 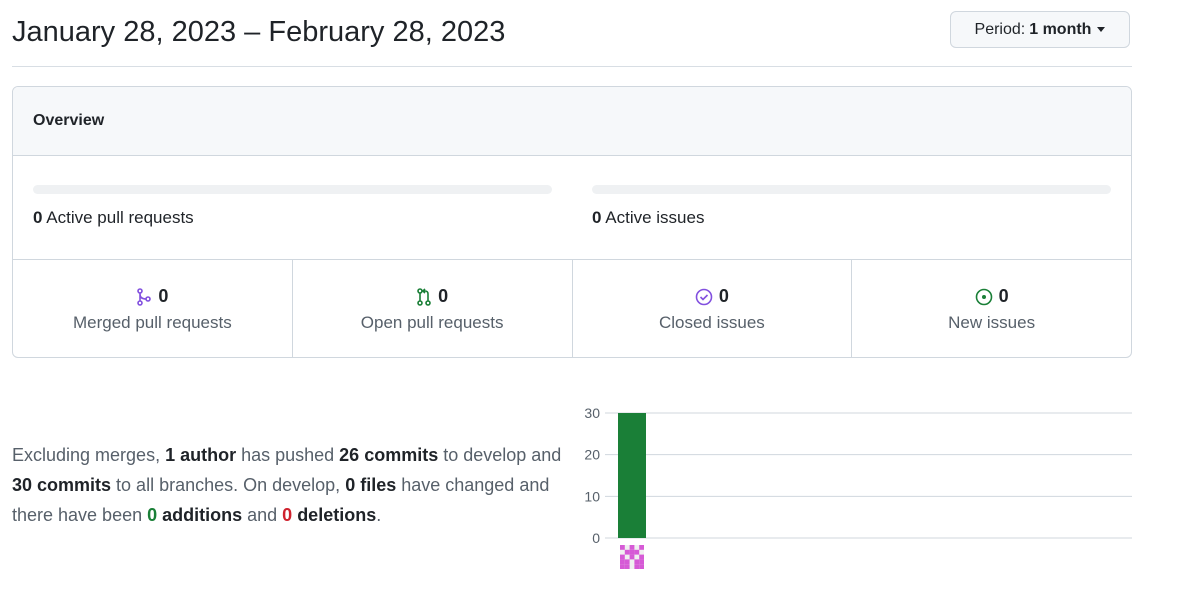 I want to click on active-prs-bar, so click(x=292, y=189).